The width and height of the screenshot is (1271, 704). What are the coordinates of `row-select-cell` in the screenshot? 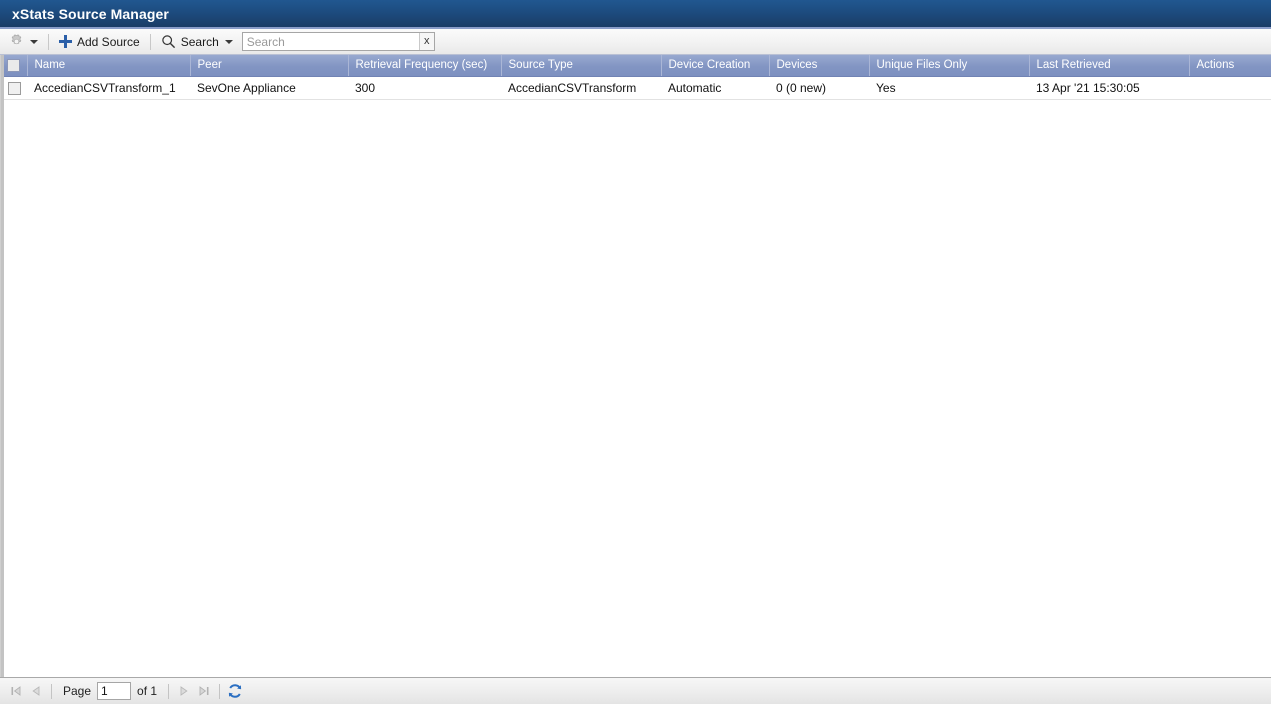 It's located at (14, 88).